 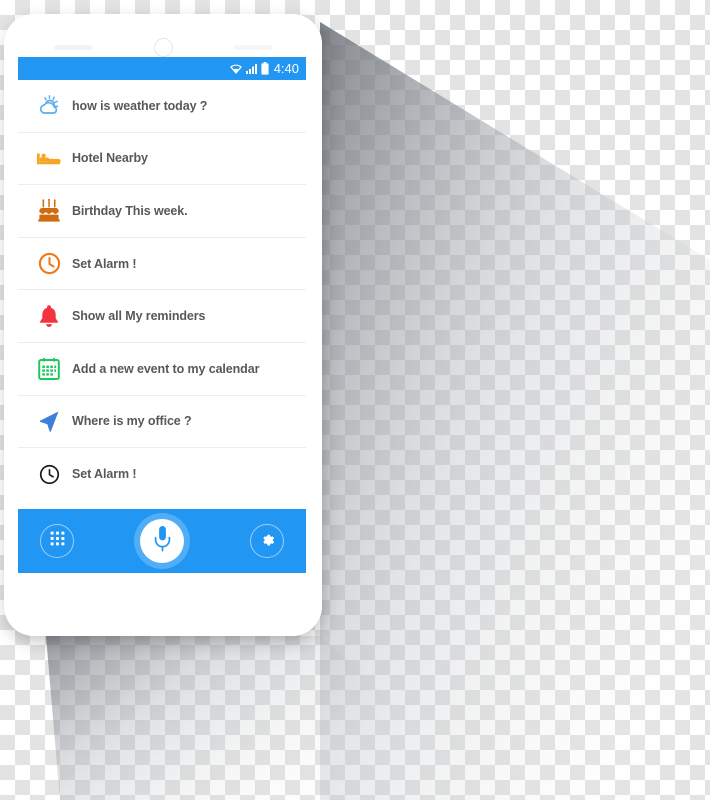 I want to click on phone-top-bezel, so click(x=163, y=35).